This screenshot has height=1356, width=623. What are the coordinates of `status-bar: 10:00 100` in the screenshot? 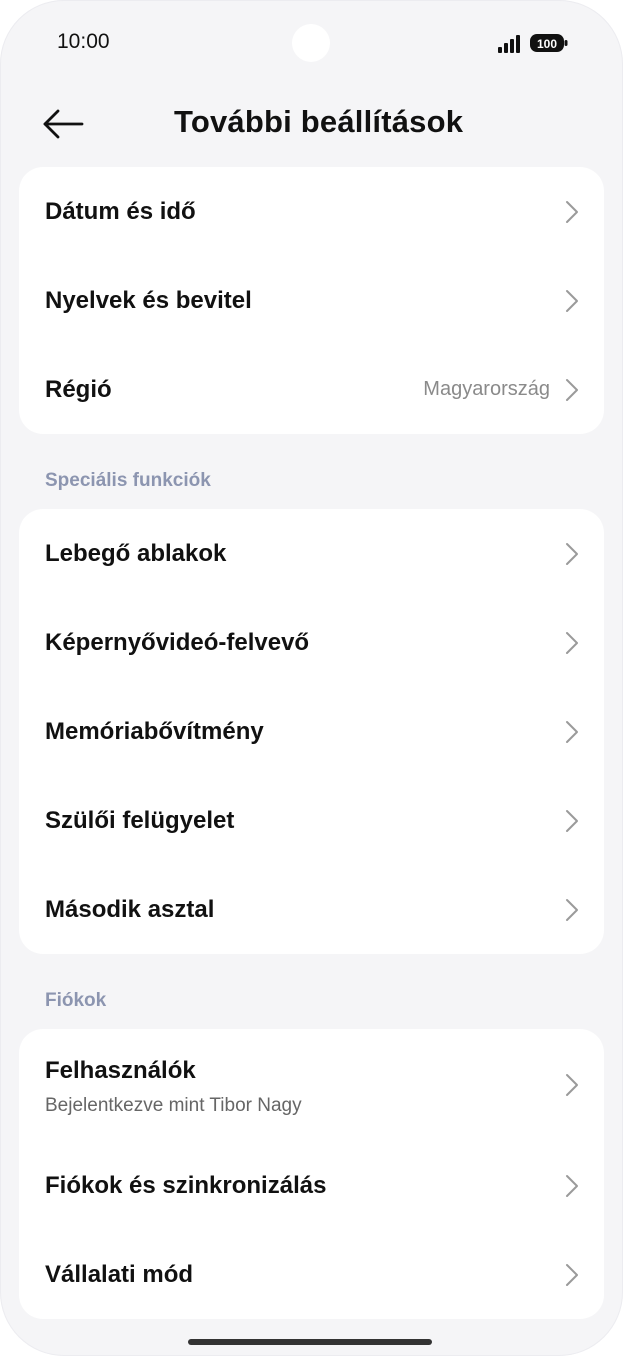 It's located at (311, 44).